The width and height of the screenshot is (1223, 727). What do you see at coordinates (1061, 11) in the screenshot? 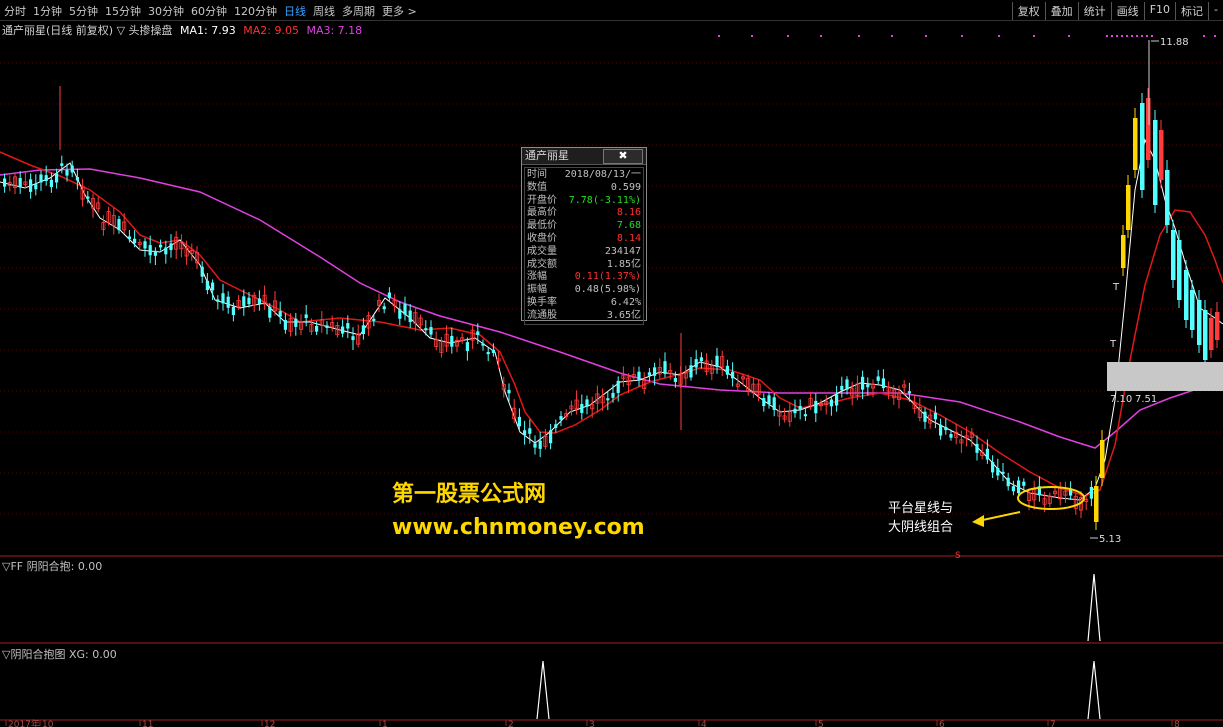
I see `tool-button-1: 叠加` at bounding box center [1061, 11].